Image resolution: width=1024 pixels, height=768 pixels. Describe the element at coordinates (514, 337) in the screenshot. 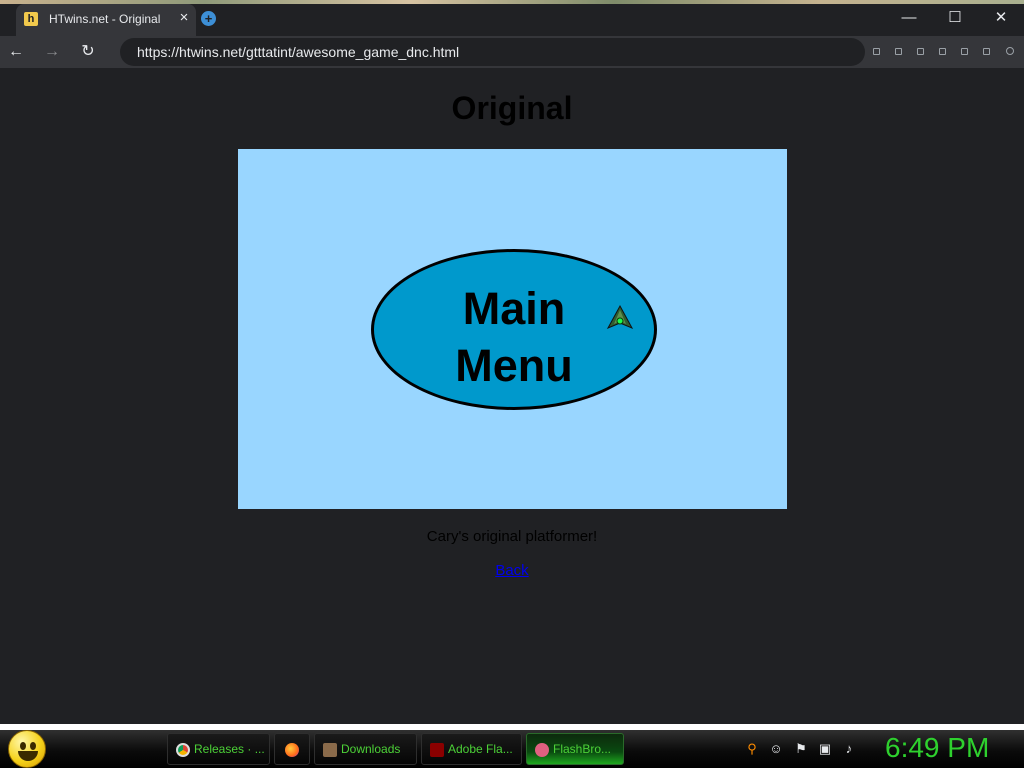

I see `main-menu-label: Main Menu` at that location.